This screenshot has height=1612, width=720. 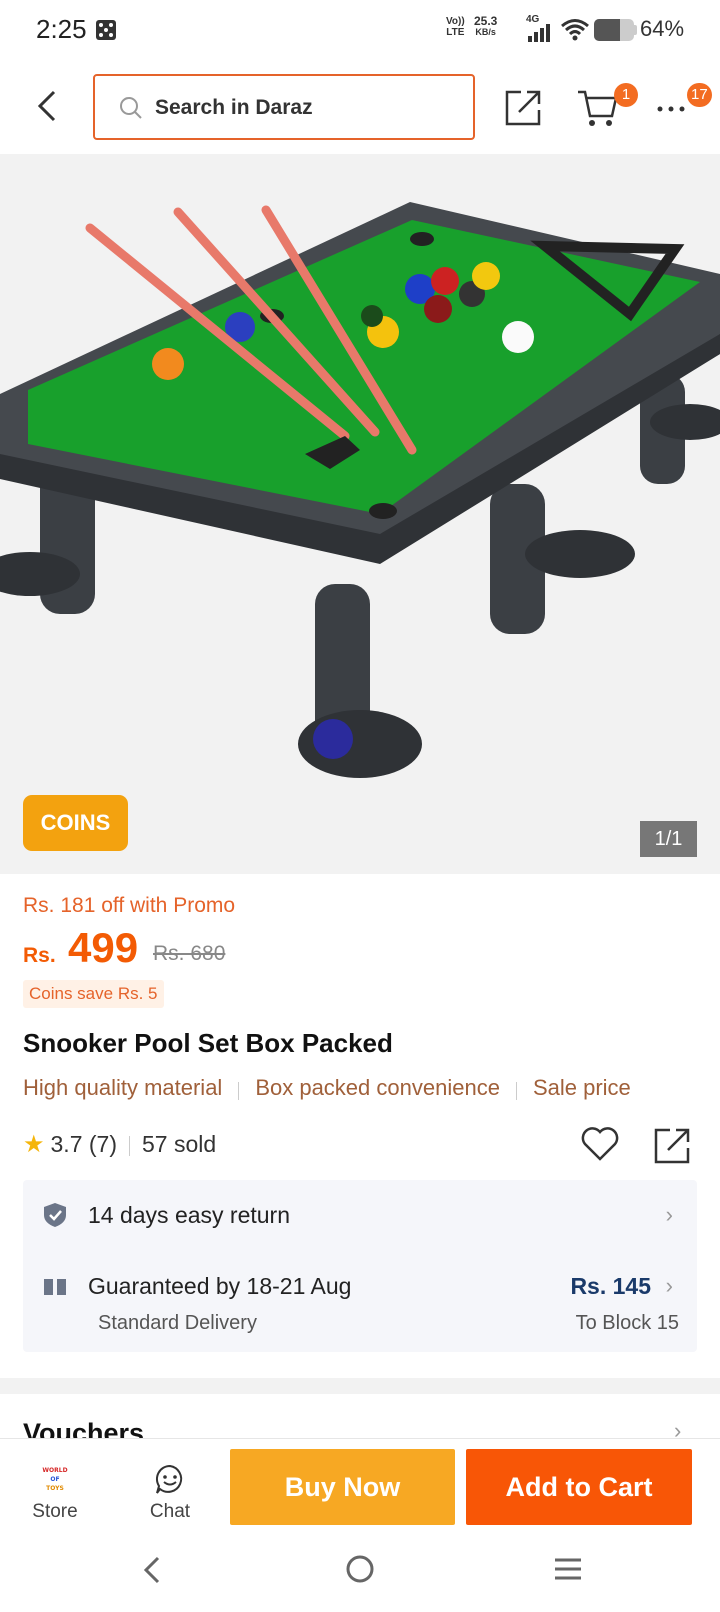 What do you see at coordinates (626, 95) in the screenshot?
I see `cart-badge: 1` at bounding box center [626, 95].